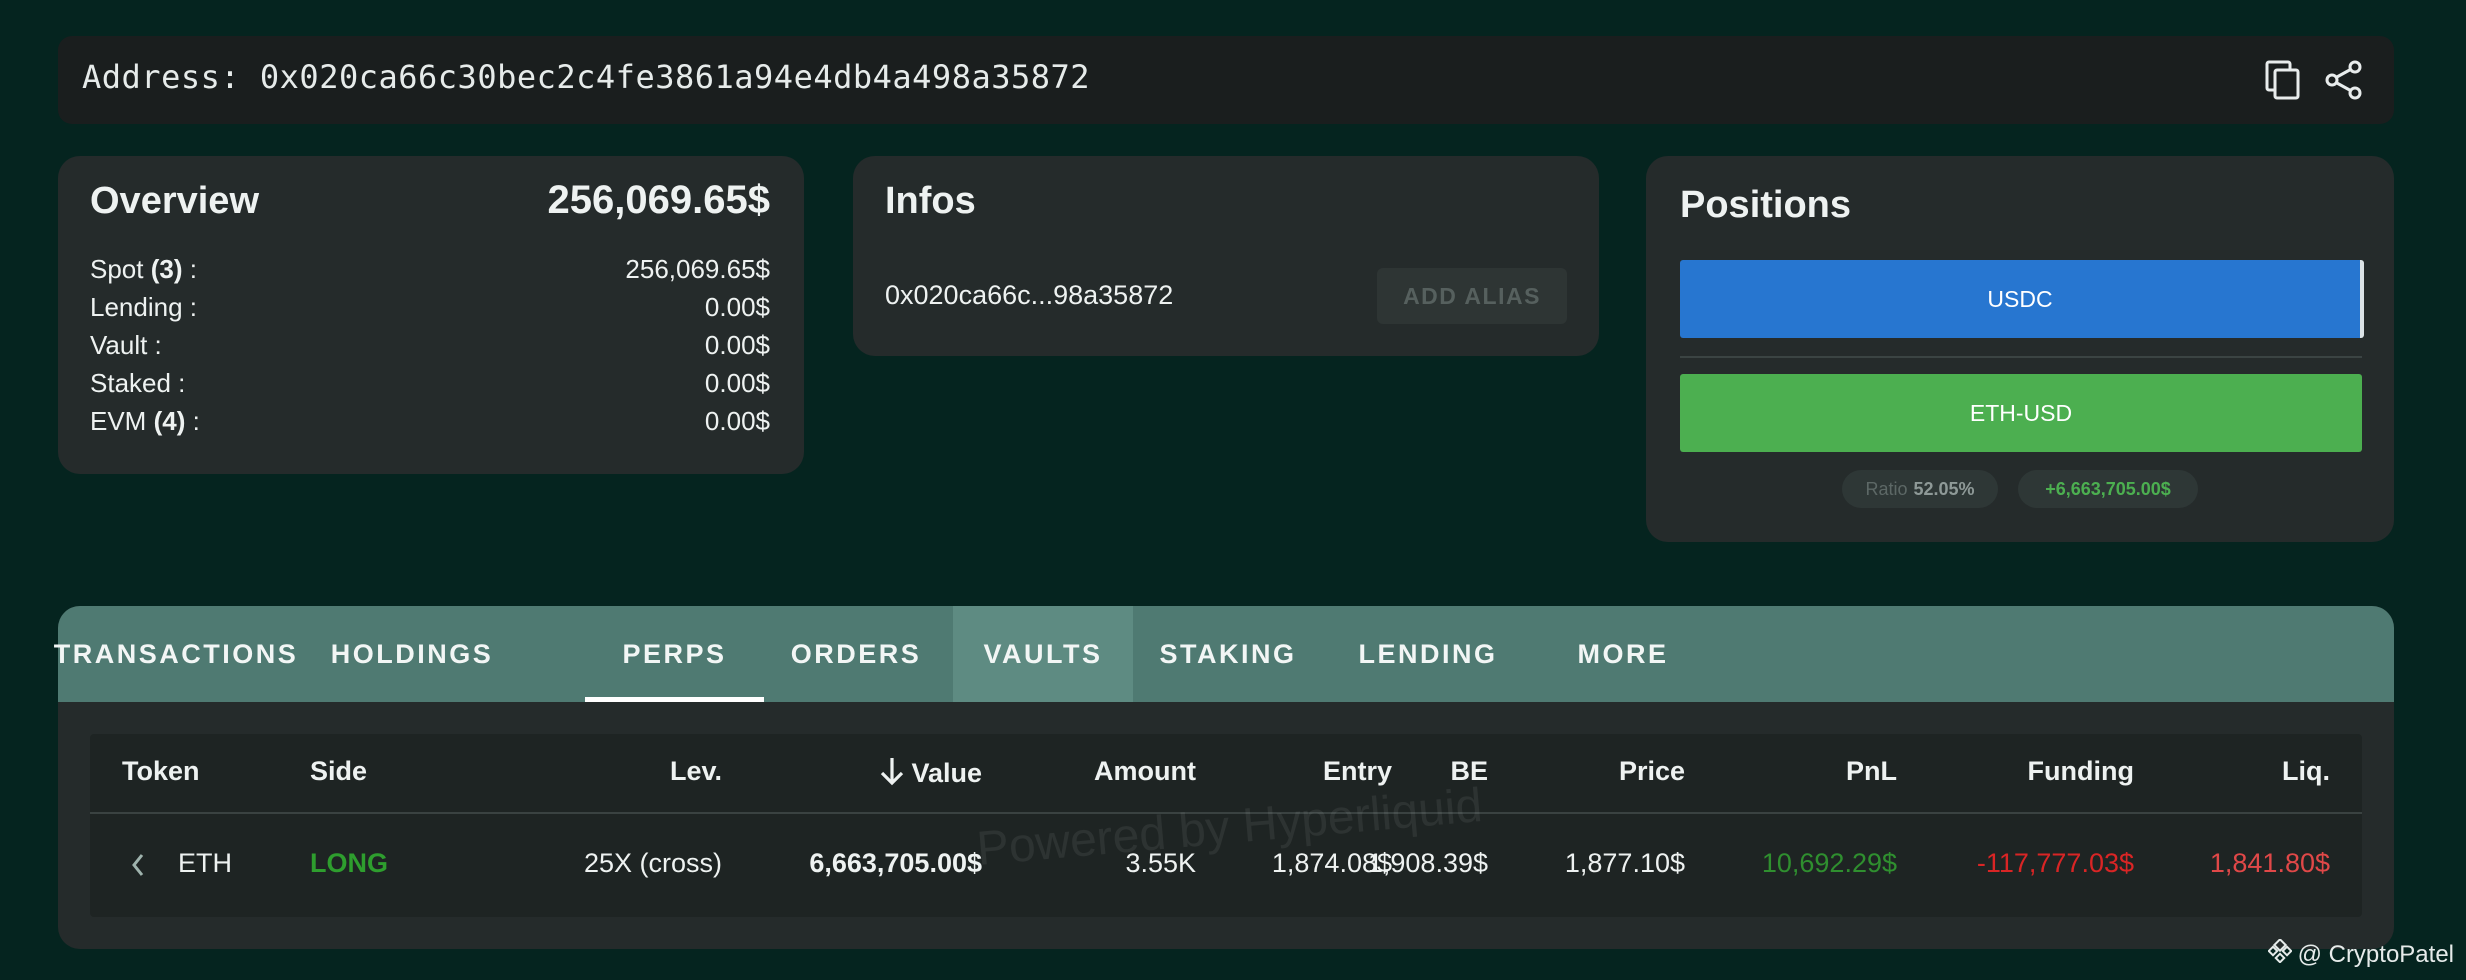 The image size is (2466, 980). What do you see at coordinates (1624, 863) in the screenshot?
I see `cell-price: 1,877.10$` at bounding box center [1624, 863].